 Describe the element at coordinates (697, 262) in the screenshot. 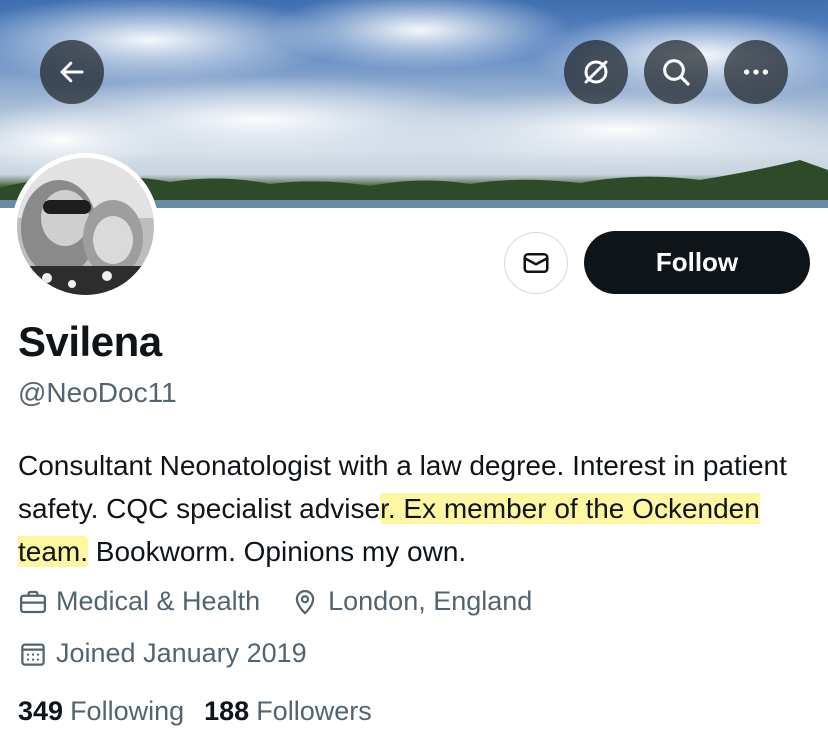

I see `follow-button: Follow` at that location.